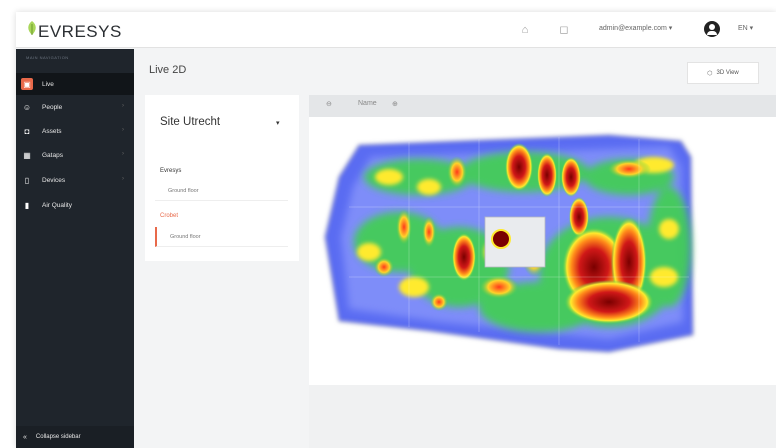 This screenshot has height=448, width=776. Describe the element at coordinates (75, 131) in the screenshot. I see `sidebar-item-assets: ◘ Assets ›` at that location.